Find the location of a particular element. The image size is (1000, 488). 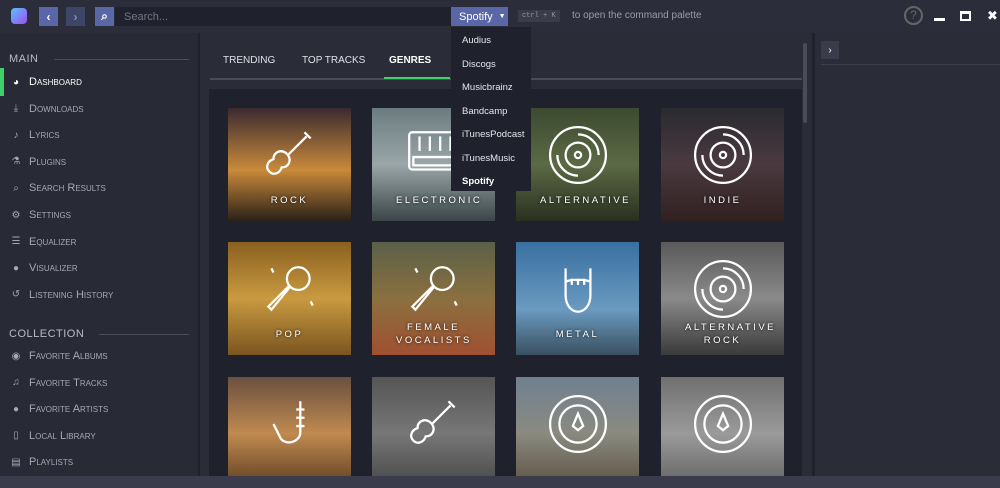

genre-tile-alternative-rock: ALTERNATIVE ROCK is located at coordinates (722, 298).